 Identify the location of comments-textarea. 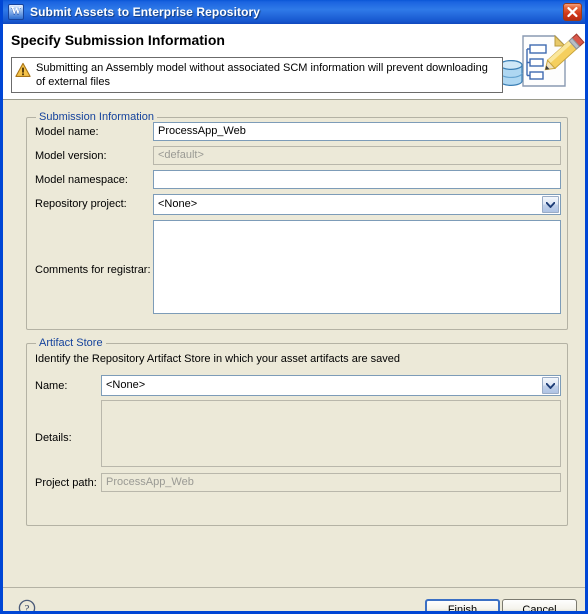
(357, 267).